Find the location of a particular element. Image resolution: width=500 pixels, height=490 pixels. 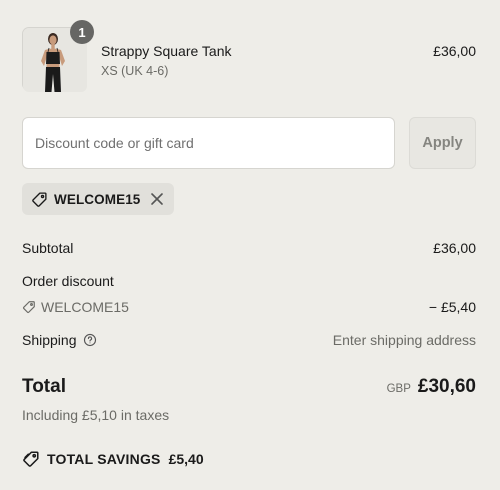

subtotal-value: £36,00 is located at coordinates (454, 248).